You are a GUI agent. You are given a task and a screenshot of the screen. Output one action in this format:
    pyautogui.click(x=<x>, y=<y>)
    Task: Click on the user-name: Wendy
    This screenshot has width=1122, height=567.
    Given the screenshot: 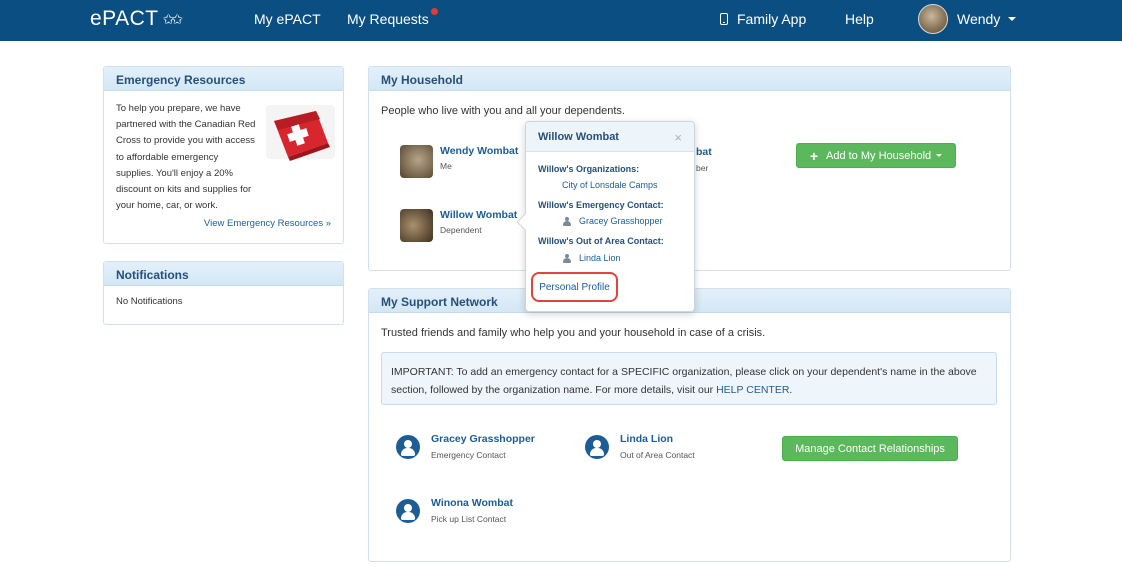 What is the action you would take?
    pyautogui.click(x=979, y=19)
    